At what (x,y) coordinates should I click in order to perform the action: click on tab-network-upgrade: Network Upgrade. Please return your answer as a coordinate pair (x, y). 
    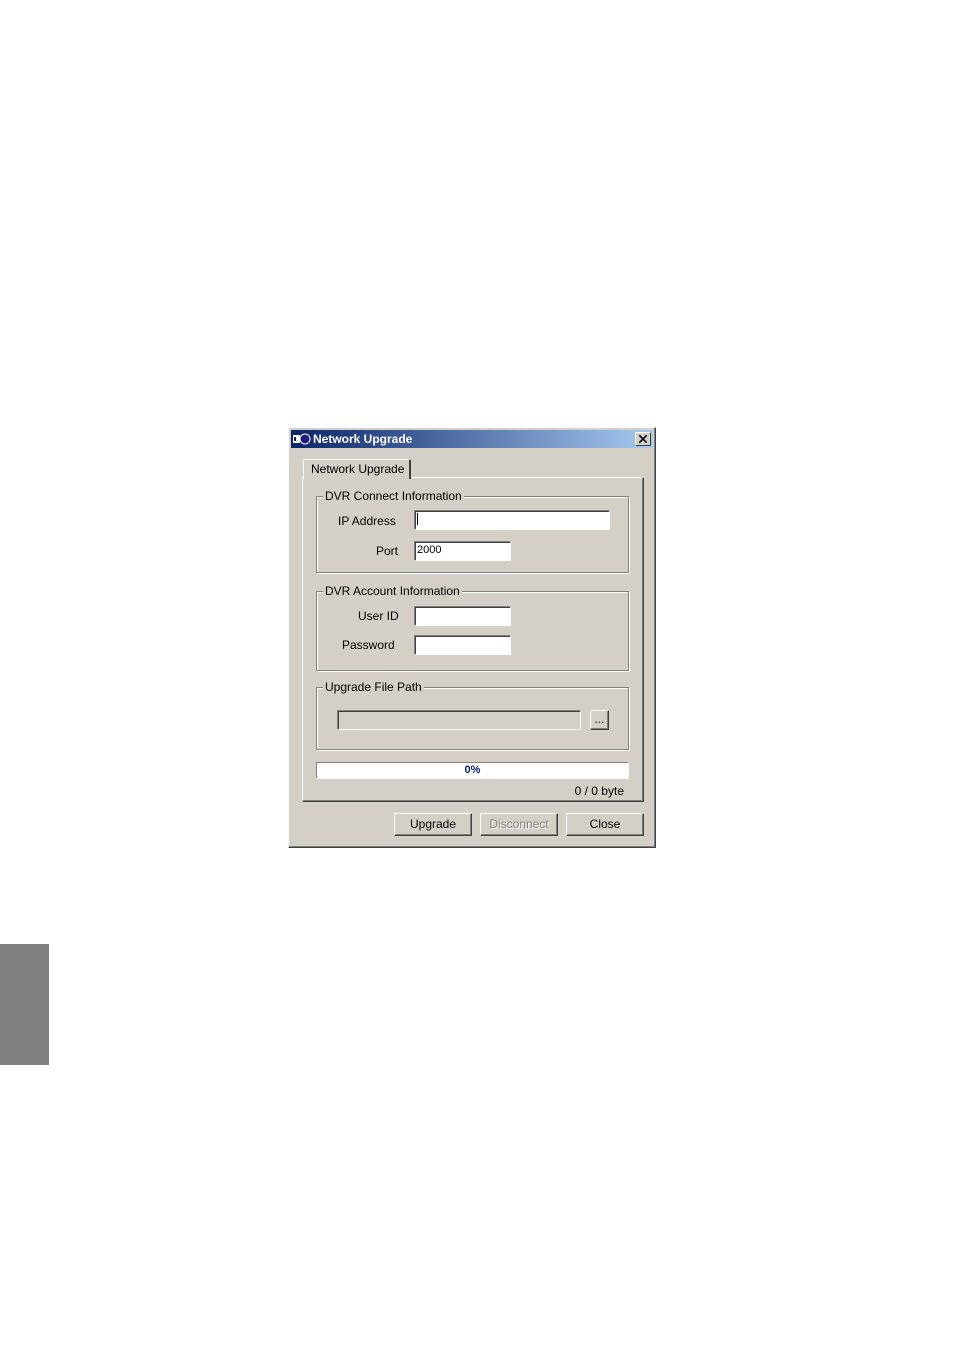
    Looking at the image, I should click on (357, 469).